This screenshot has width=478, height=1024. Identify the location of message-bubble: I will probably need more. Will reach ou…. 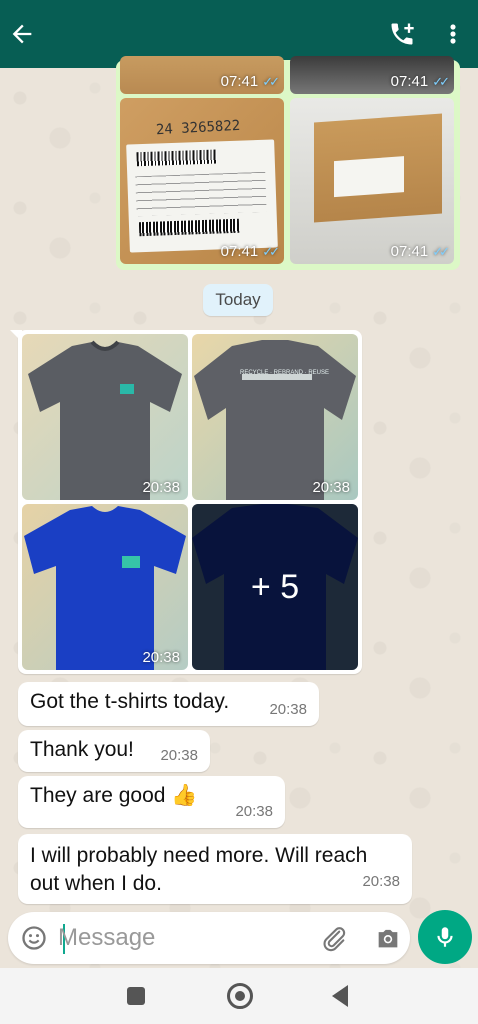
(215, 869).